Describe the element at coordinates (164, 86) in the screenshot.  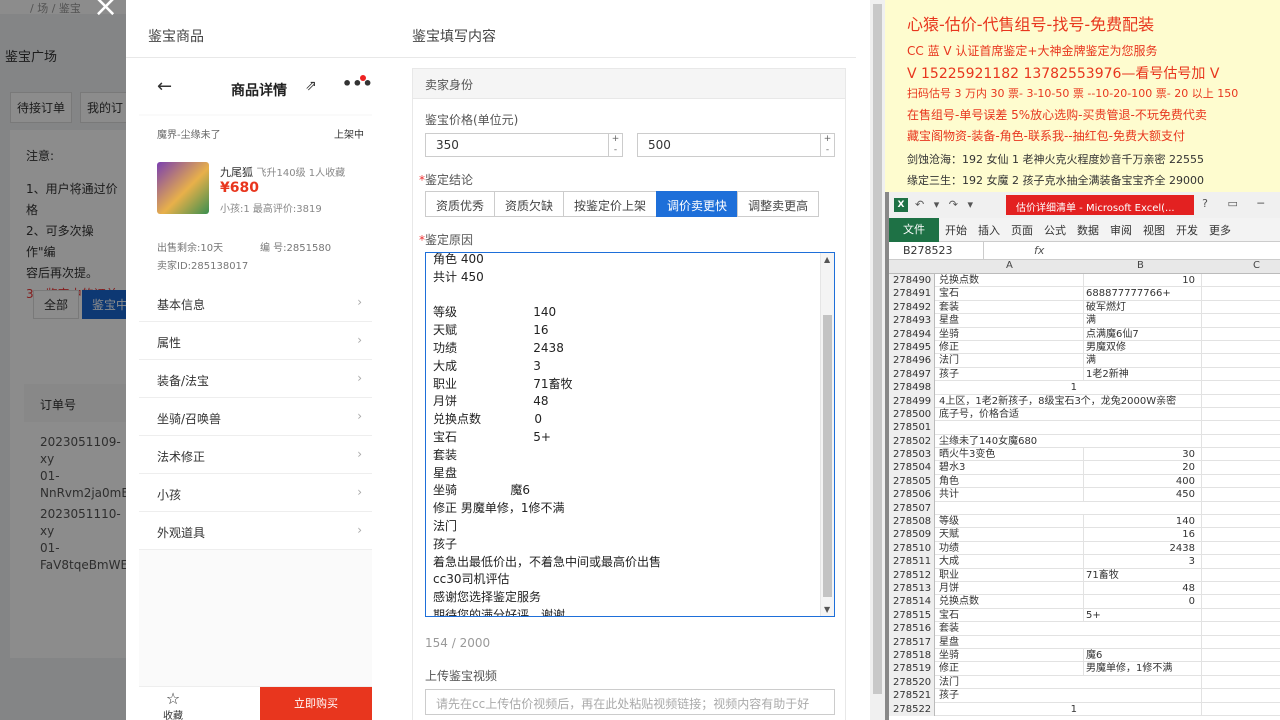
I see `back-icon: ←` at that location.